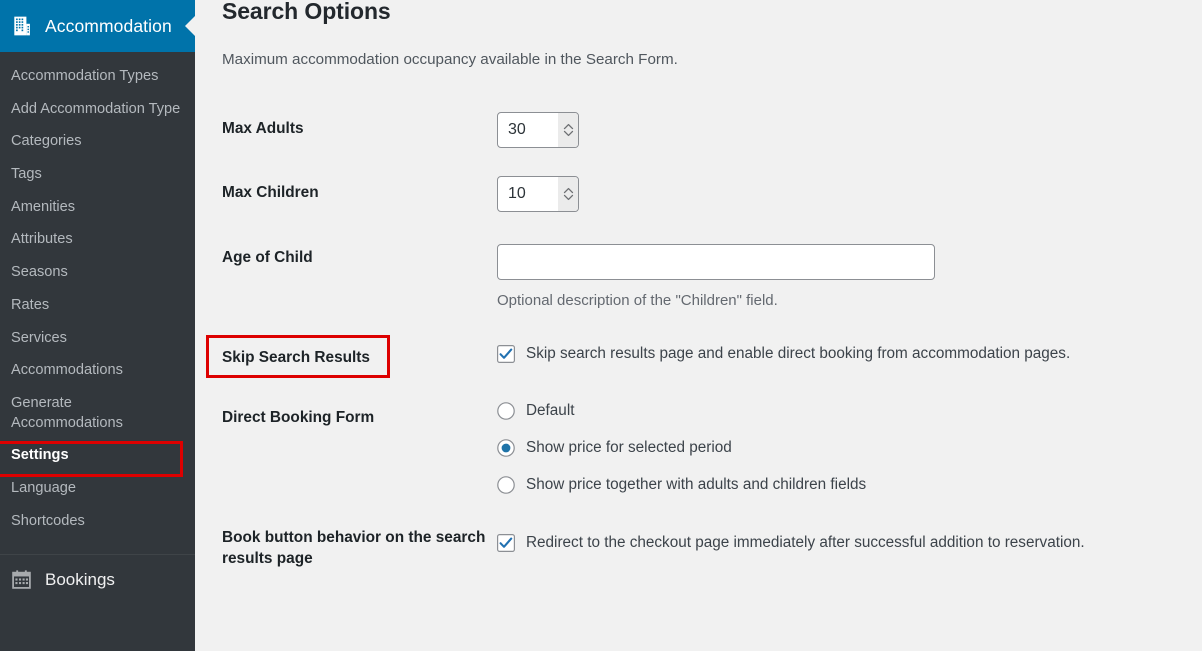 The height and width of the screenshot is (651, 1202). What do you see at coordinates (716, 261) in the screenshot?
I see `age-of-child-input` at bounding box center [716, 261].